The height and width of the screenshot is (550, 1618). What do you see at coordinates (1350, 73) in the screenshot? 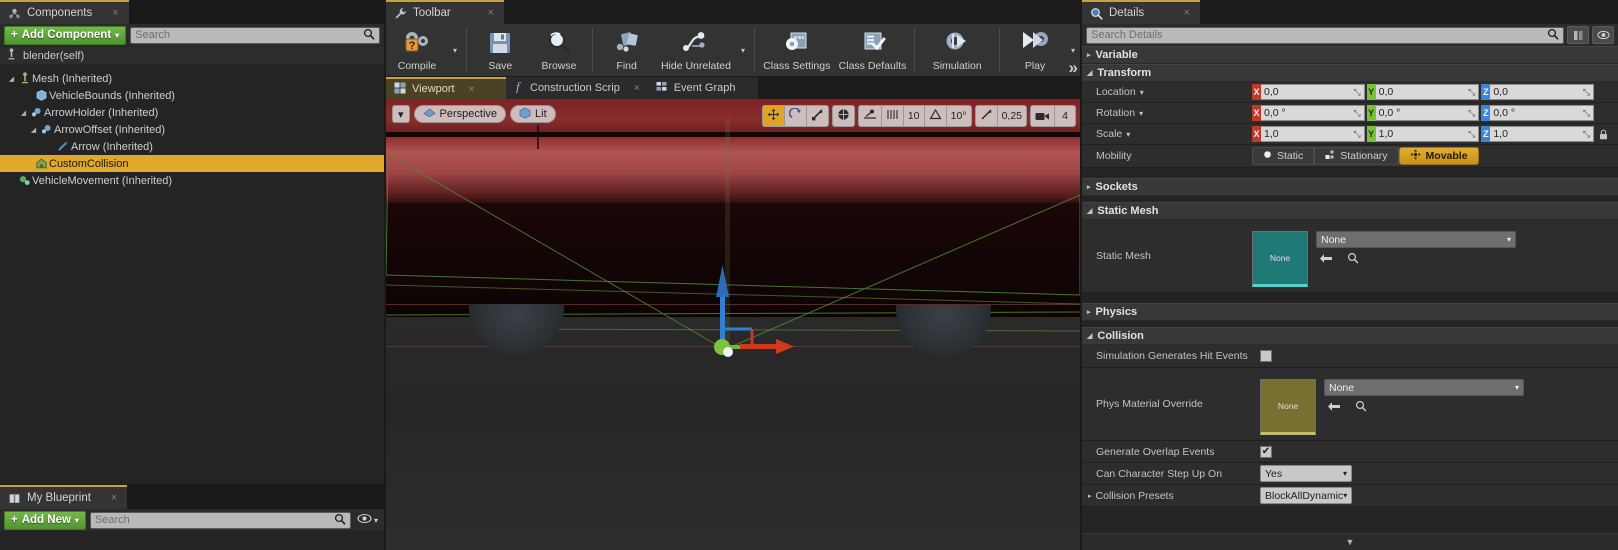
I see `category-transform: ◢ Transform` at bounding box center [1350, 73].